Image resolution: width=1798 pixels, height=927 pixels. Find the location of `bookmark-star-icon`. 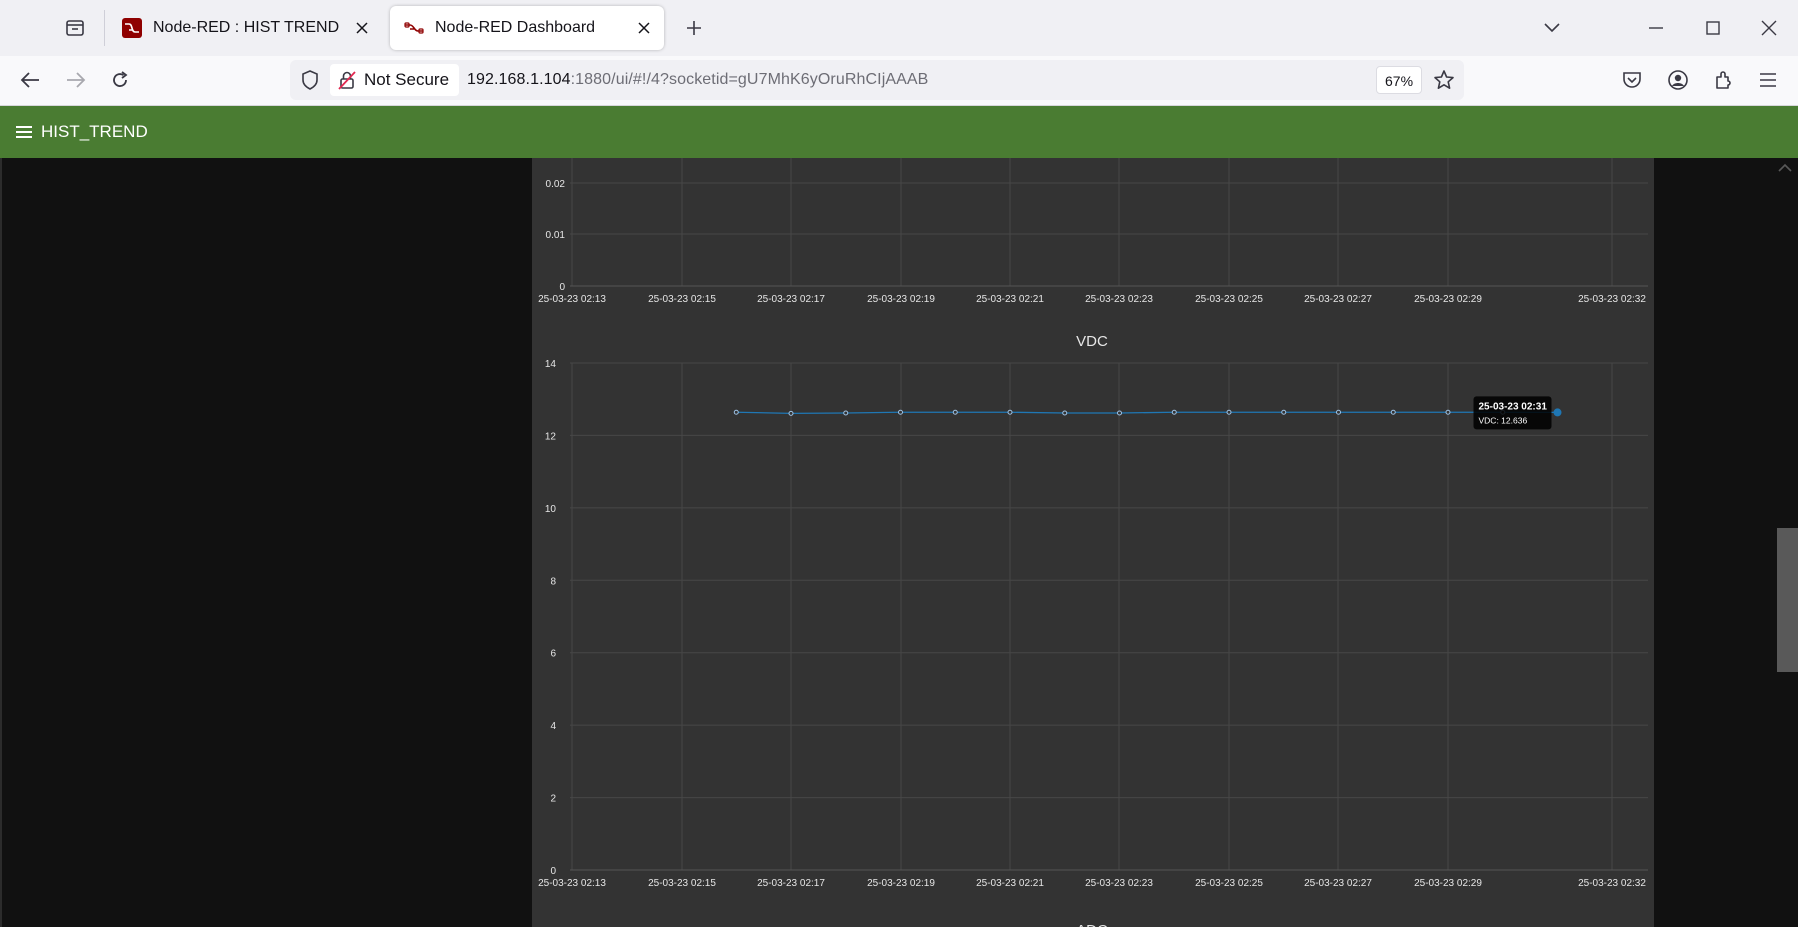

bookmark-star-icon is located at coordinates (1444, 80).